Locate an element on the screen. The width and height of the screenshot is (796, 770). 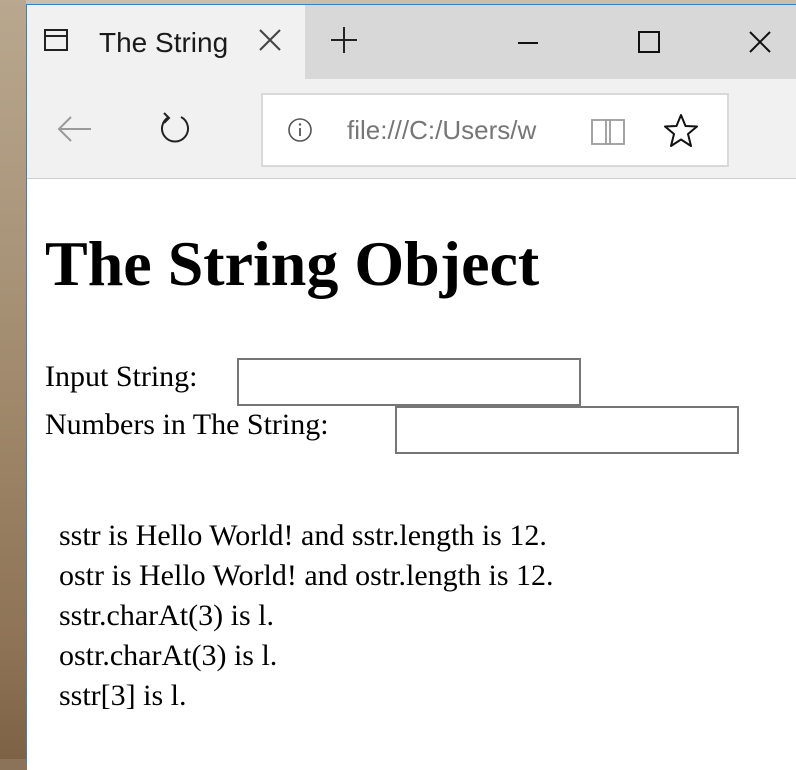
desktop-background is located at coordinates (13, 379).